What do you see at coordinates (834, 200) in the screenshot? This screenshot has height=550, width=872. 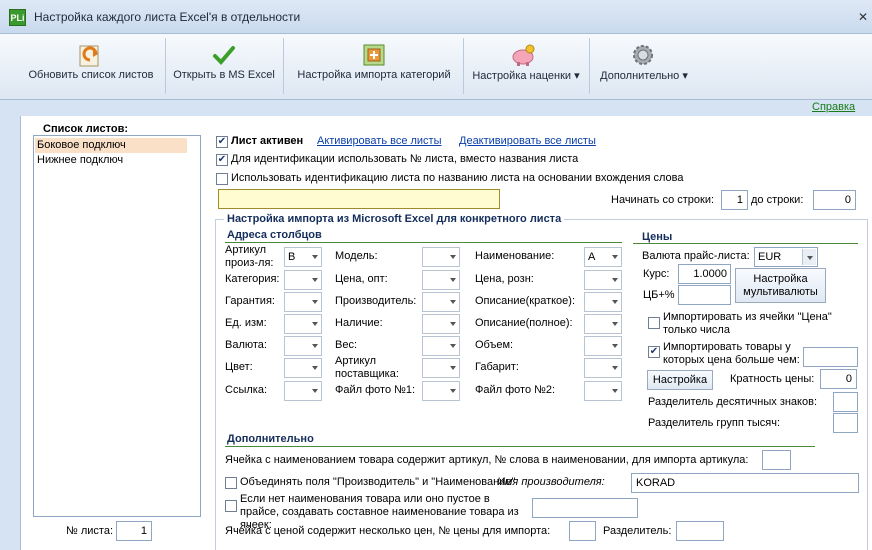 I see `end-row-input: 0` at bounding box center [834, 200].